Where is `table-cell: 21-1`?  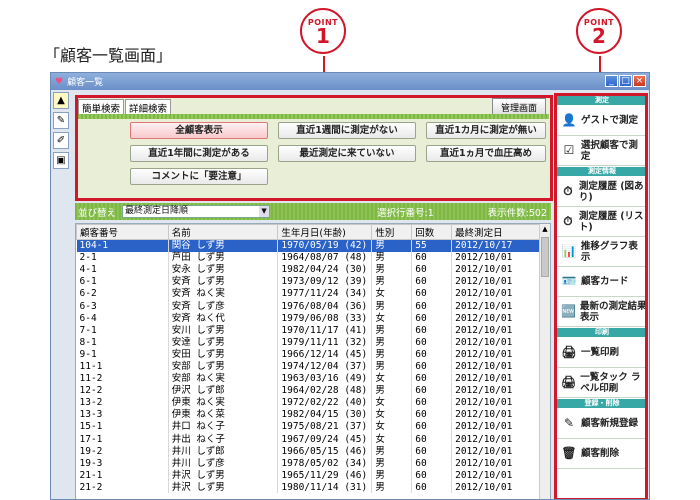
table-cell: 21-1 is located at coordinates (122, 475).